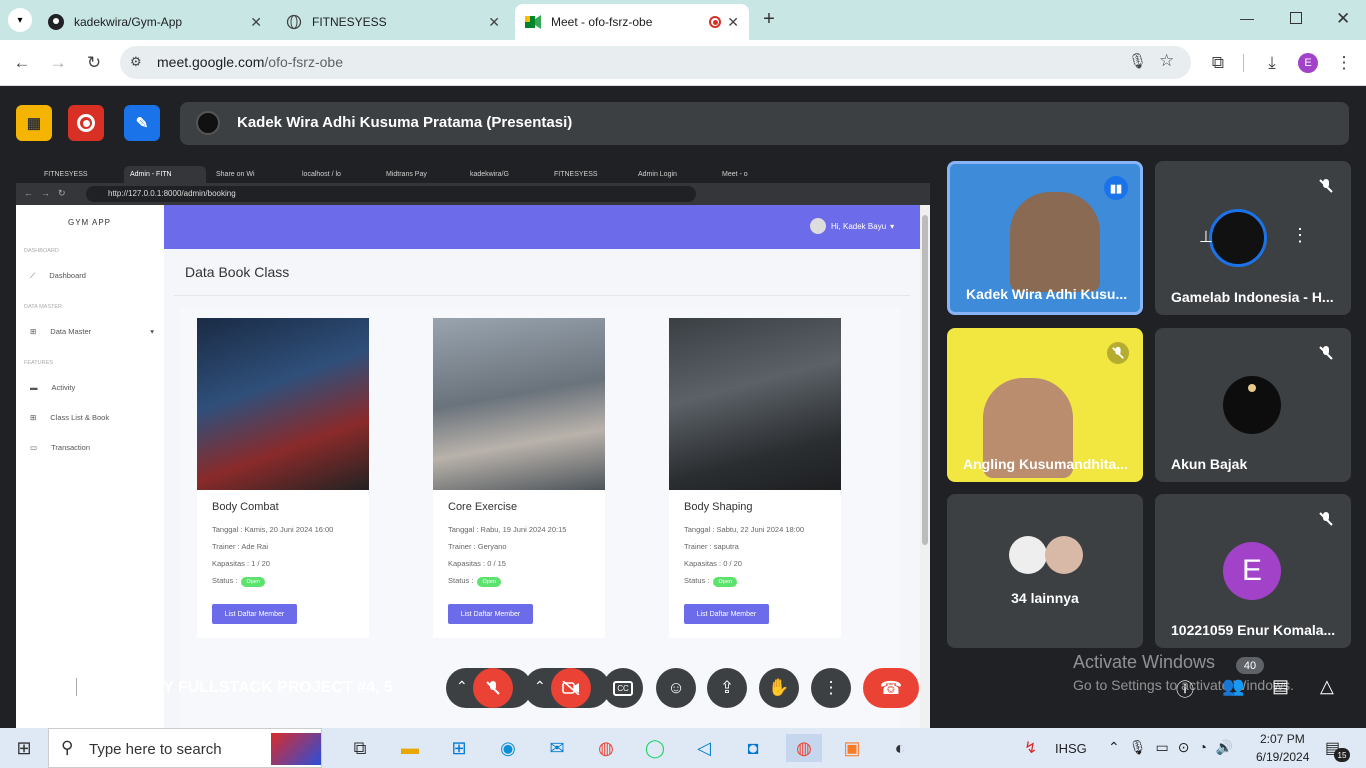 This screenshot has height=768, width=1366. I want to click on sidebar-item-data-master: ⊞ Data Master ▾, so click(92, 331).